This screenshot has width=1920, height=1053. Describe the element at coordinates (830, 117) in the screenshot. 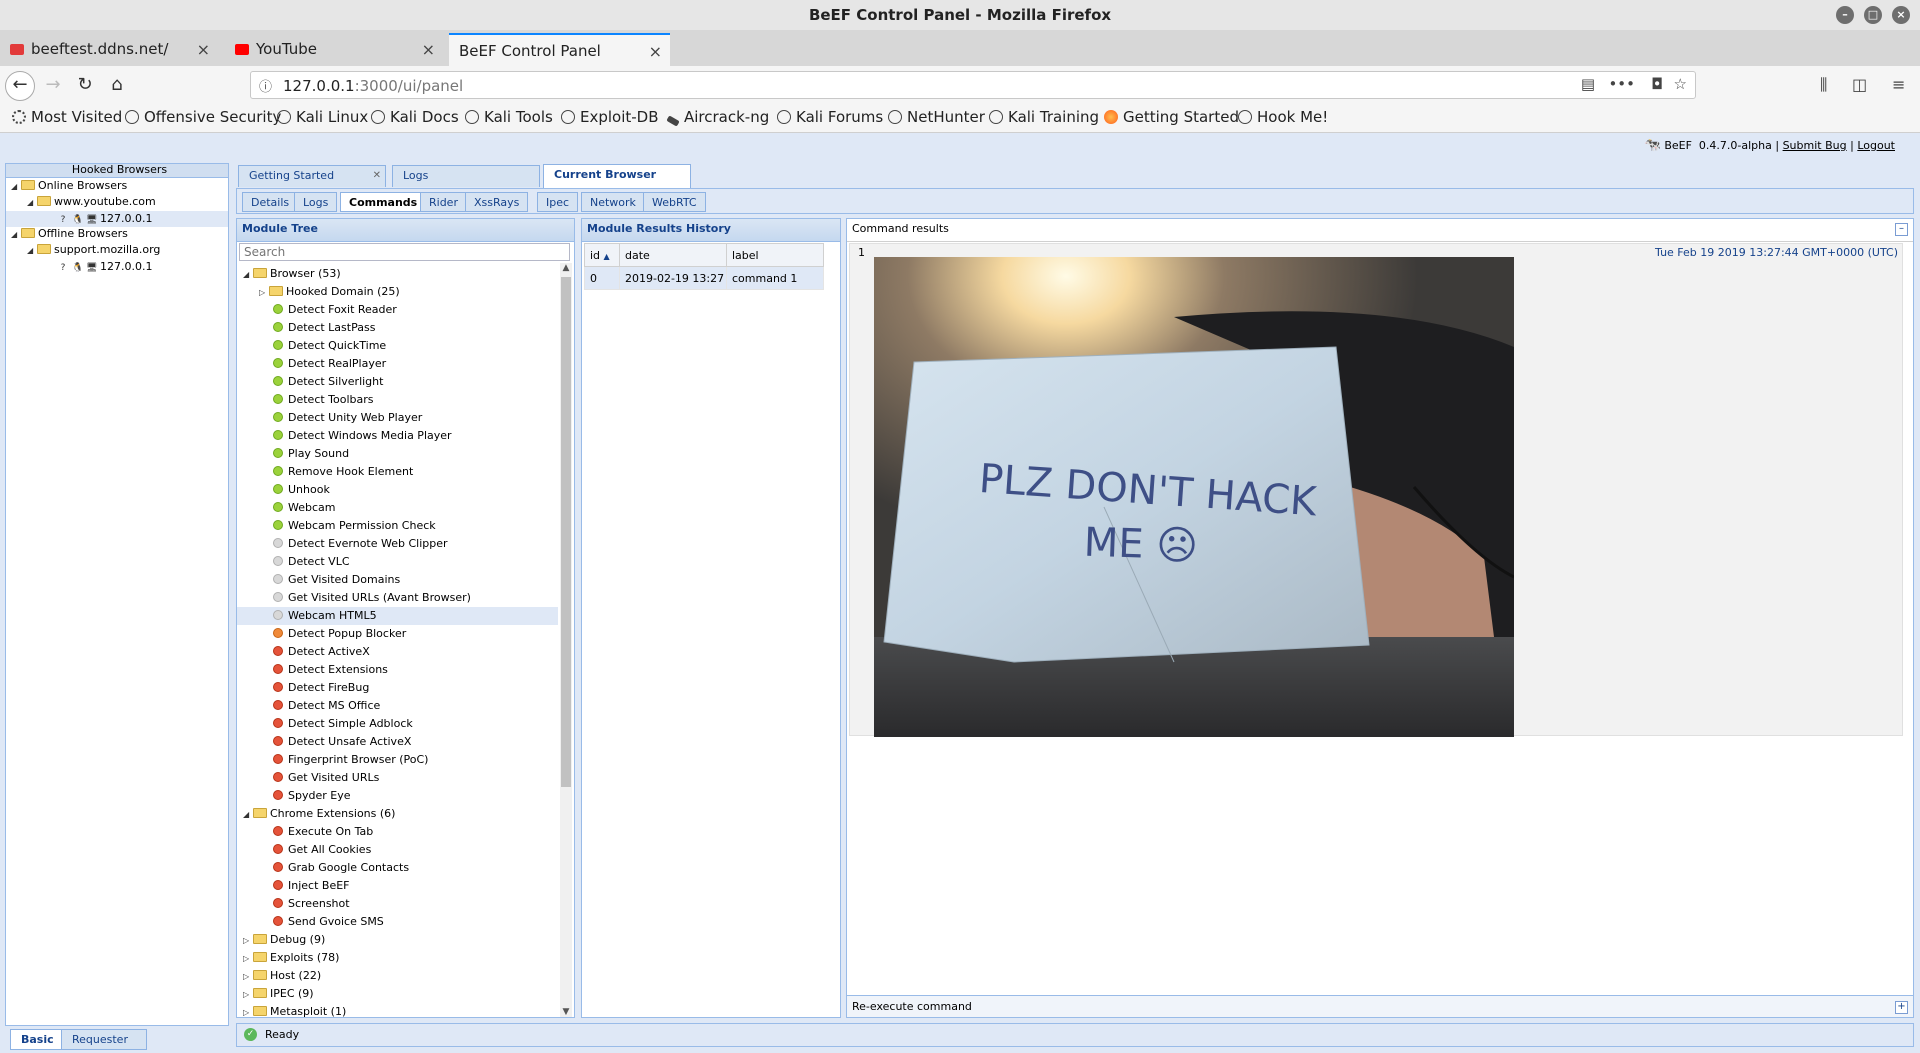

I see `bookmark-kali-forums: Kali Forums` at that location.